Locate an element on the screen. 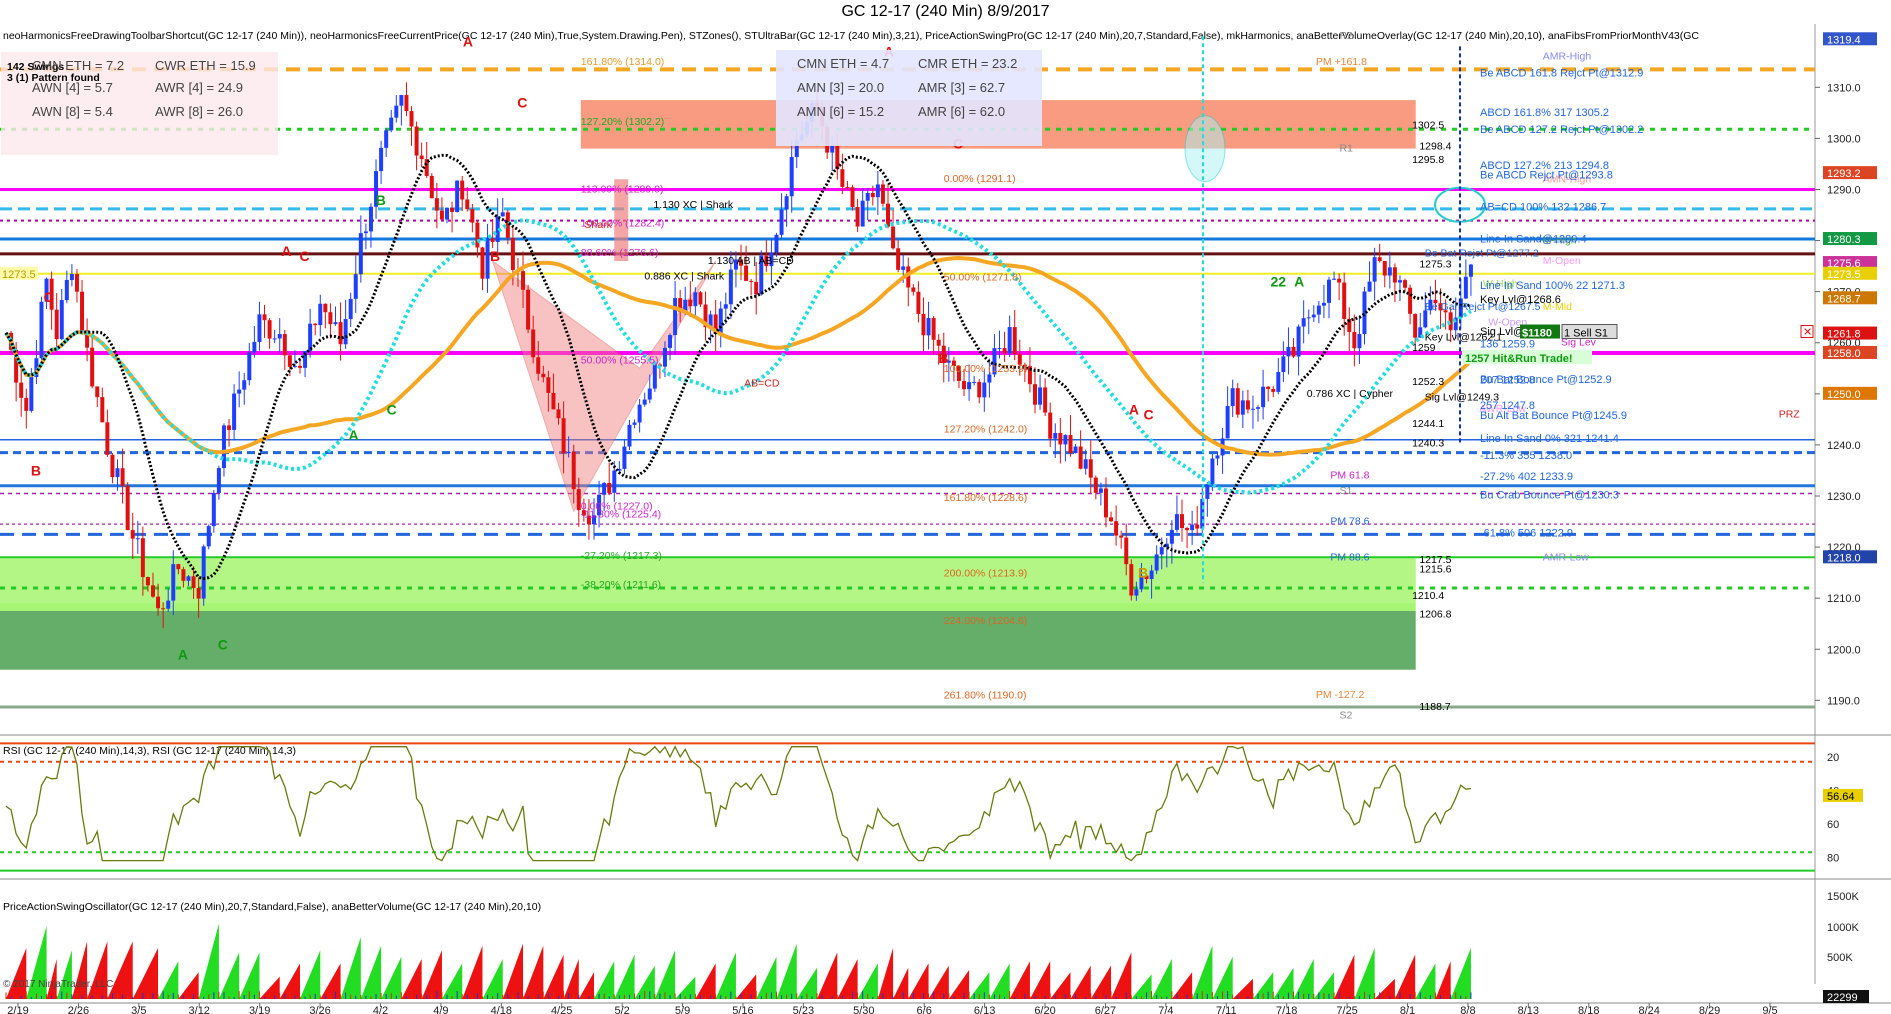  copyright-label: © 2017 NinjaTrader, LLC is located at coordinates (58, 984).